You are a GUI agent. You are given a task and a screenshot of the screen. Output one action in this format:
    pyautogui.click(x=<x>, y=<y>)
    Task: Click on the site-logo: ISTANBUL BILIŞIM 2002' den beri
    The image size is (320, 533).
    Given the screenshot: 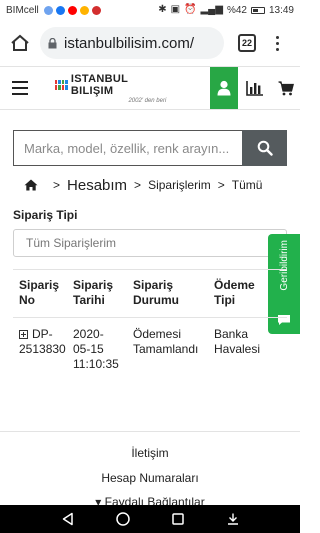 What is the action you would take?
    pyautogui.click(x=110, y=88)
    